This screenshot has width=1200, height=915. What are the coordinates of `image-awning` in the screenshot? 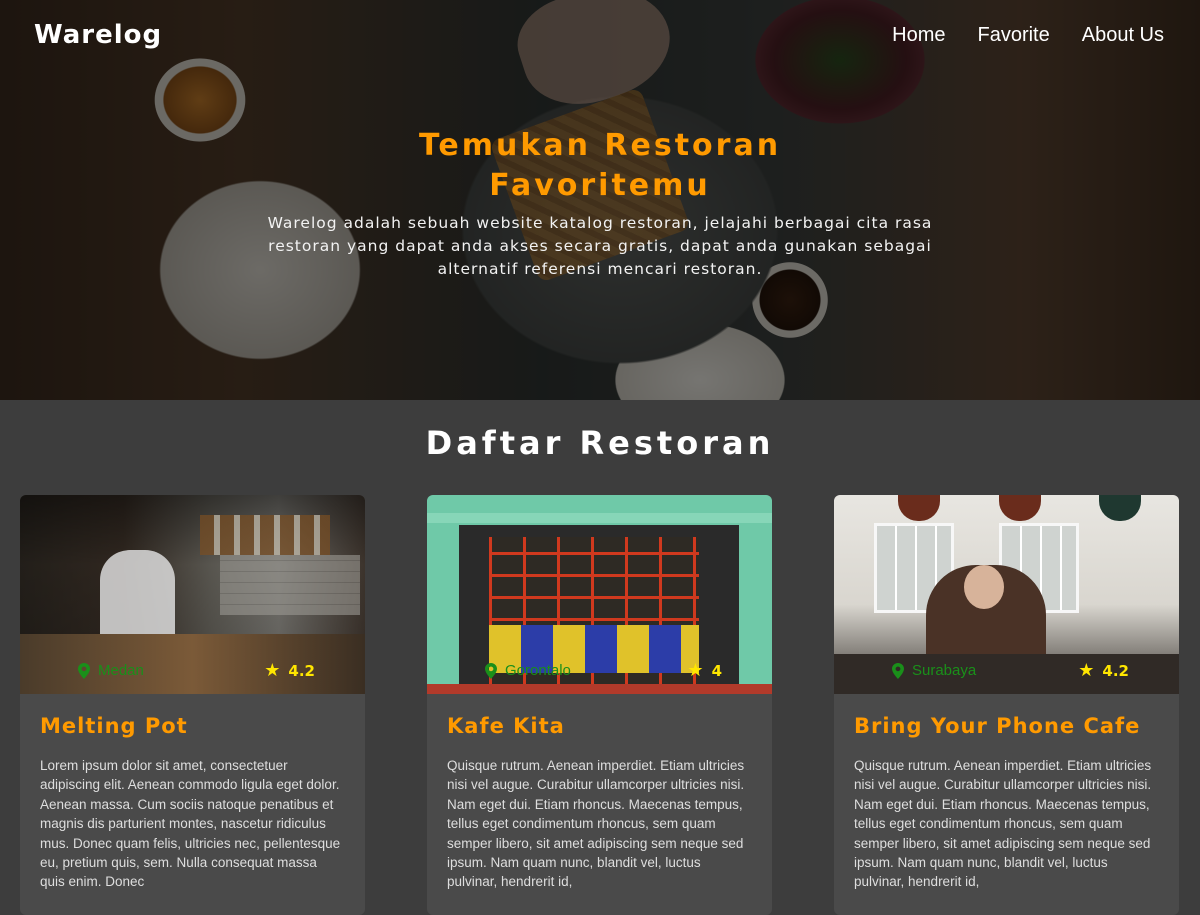 It's located at (599, 518).